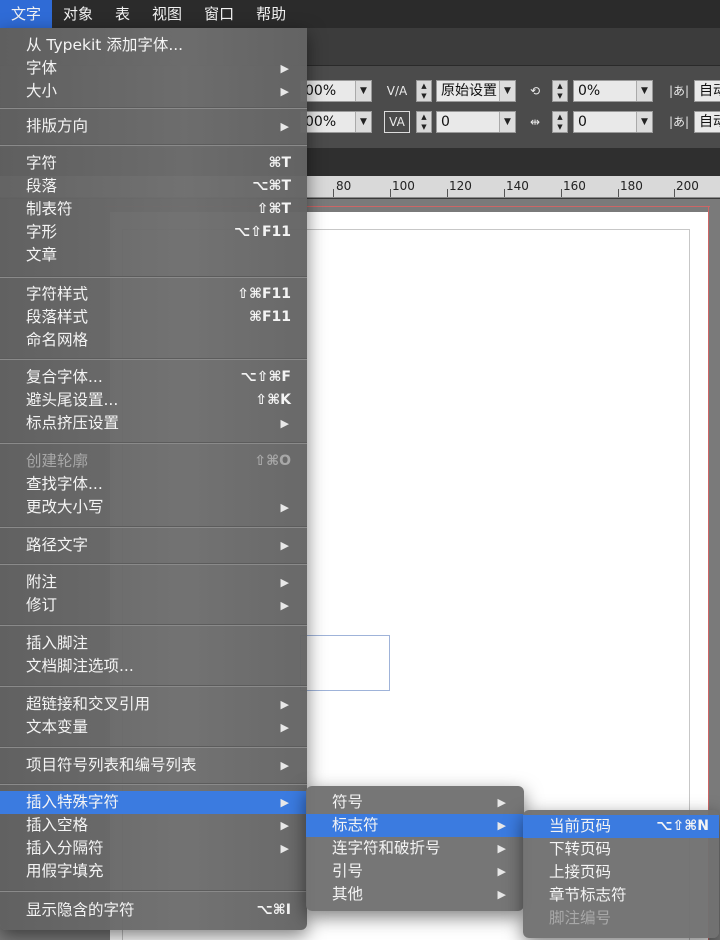 The height and width of the screenshot is (940, 720). What do you see at coordinates (415, 894) in the screenshot?
I see `special-char-menu-item: 其他 ▶` at bounding box center [415, 894].